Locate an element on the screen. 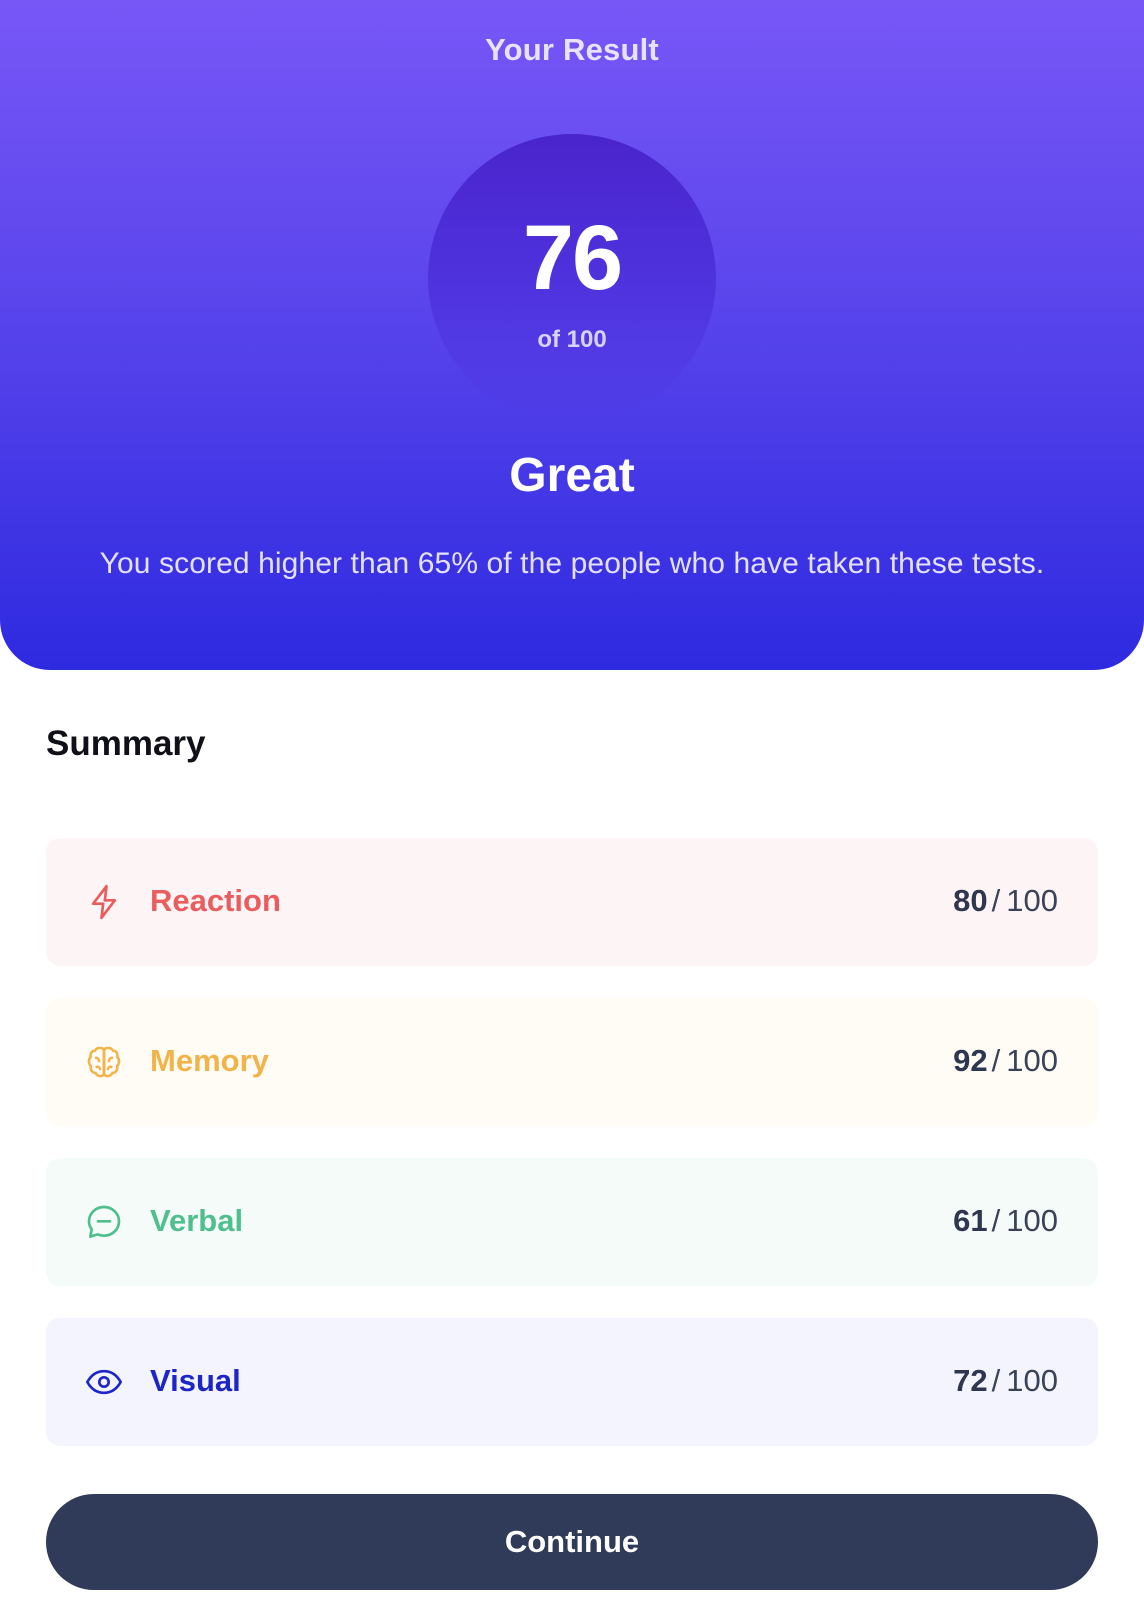  brain-icon is located at coordinates (104, 1062).